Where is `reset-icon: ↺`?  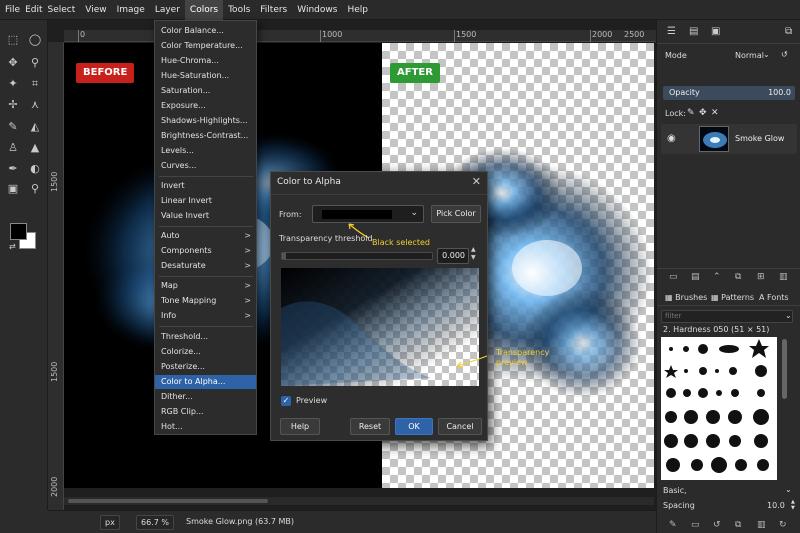
reset-icon: ↺ is located at coordinates (784, 54).